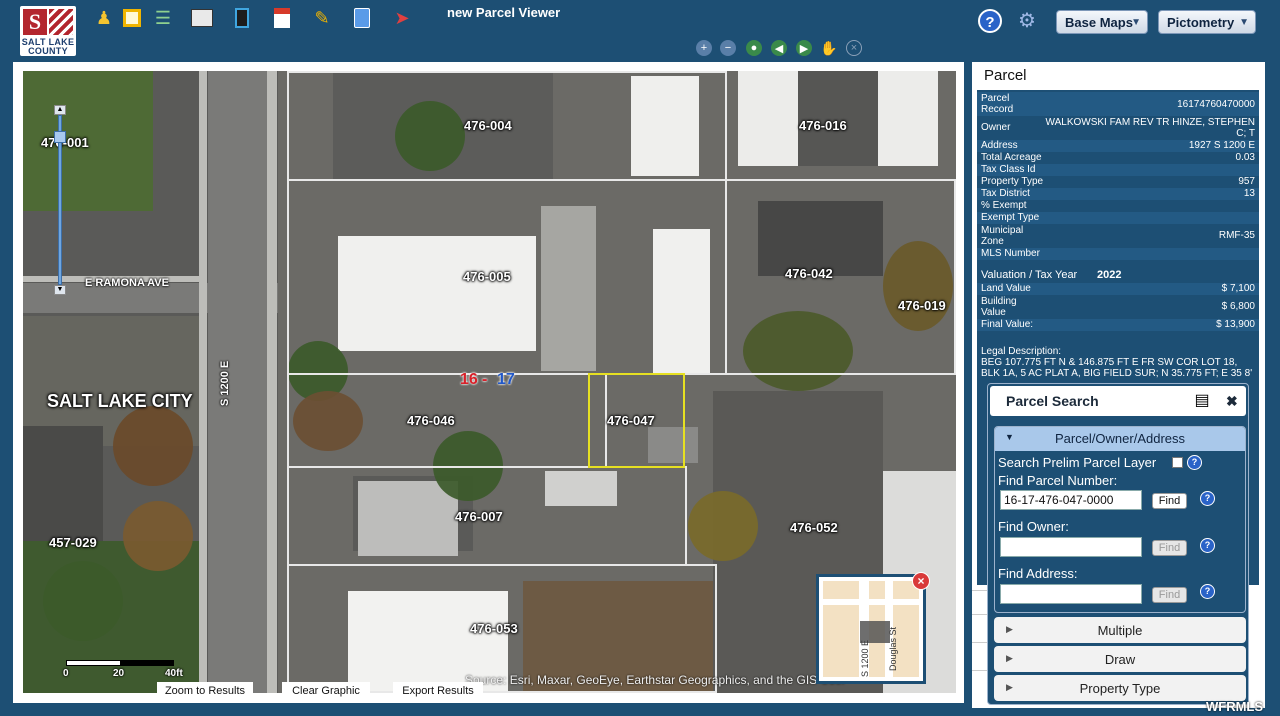 The width and height of the screenshot is (1280, 716). I want to click on slider-down-icon: ▼, so click(60, 290).